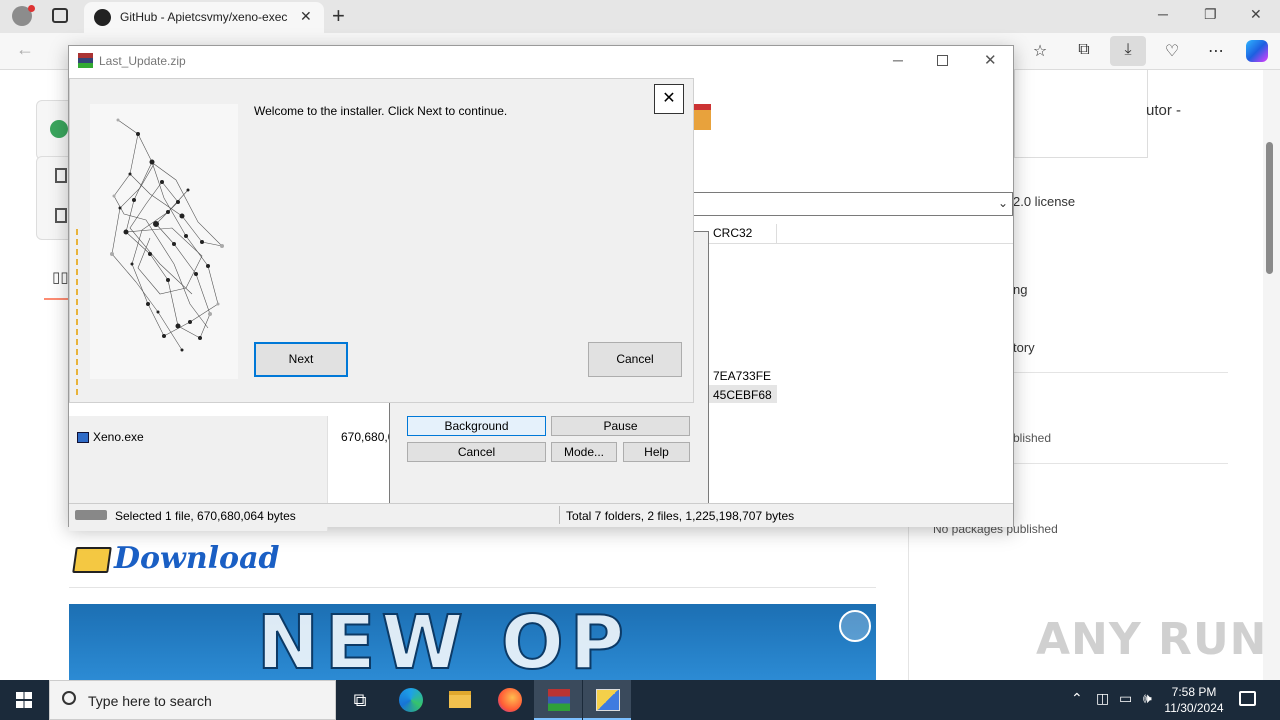 This screenshot has width=1280, height=720. I want to click on taskbar-search-box: Type here to search, so click(192, 700).